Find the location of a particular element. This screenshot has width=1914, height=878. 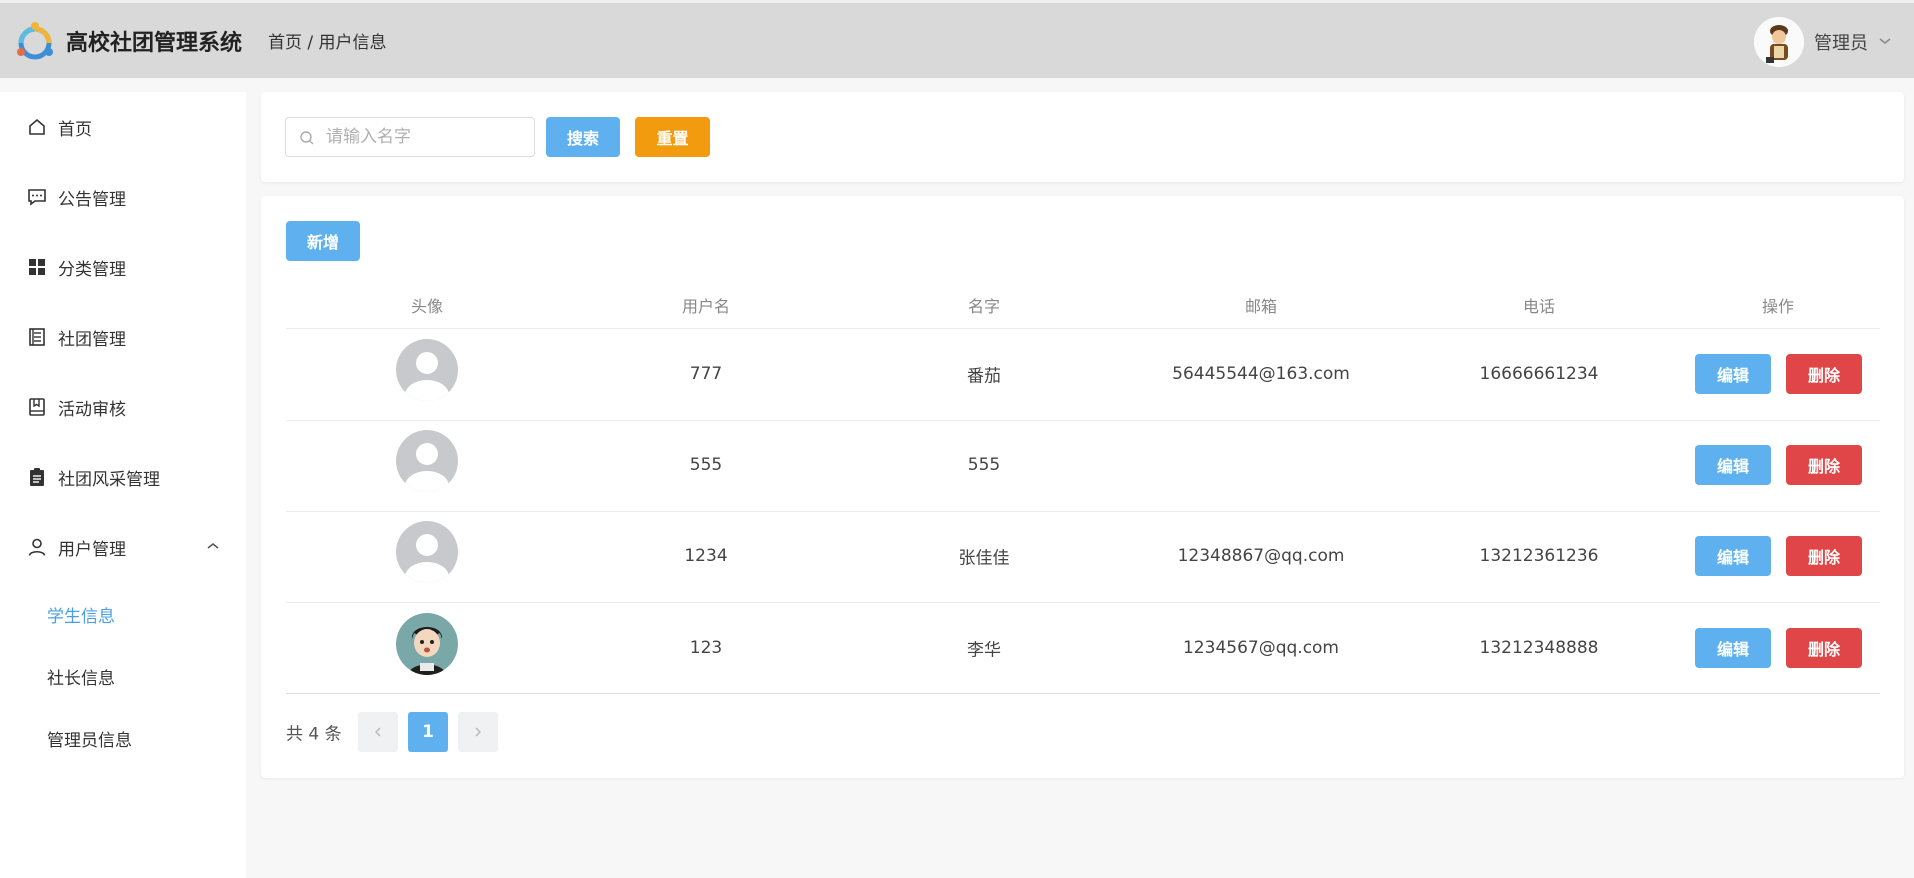

user-icon is located at coordinates (37, 547).